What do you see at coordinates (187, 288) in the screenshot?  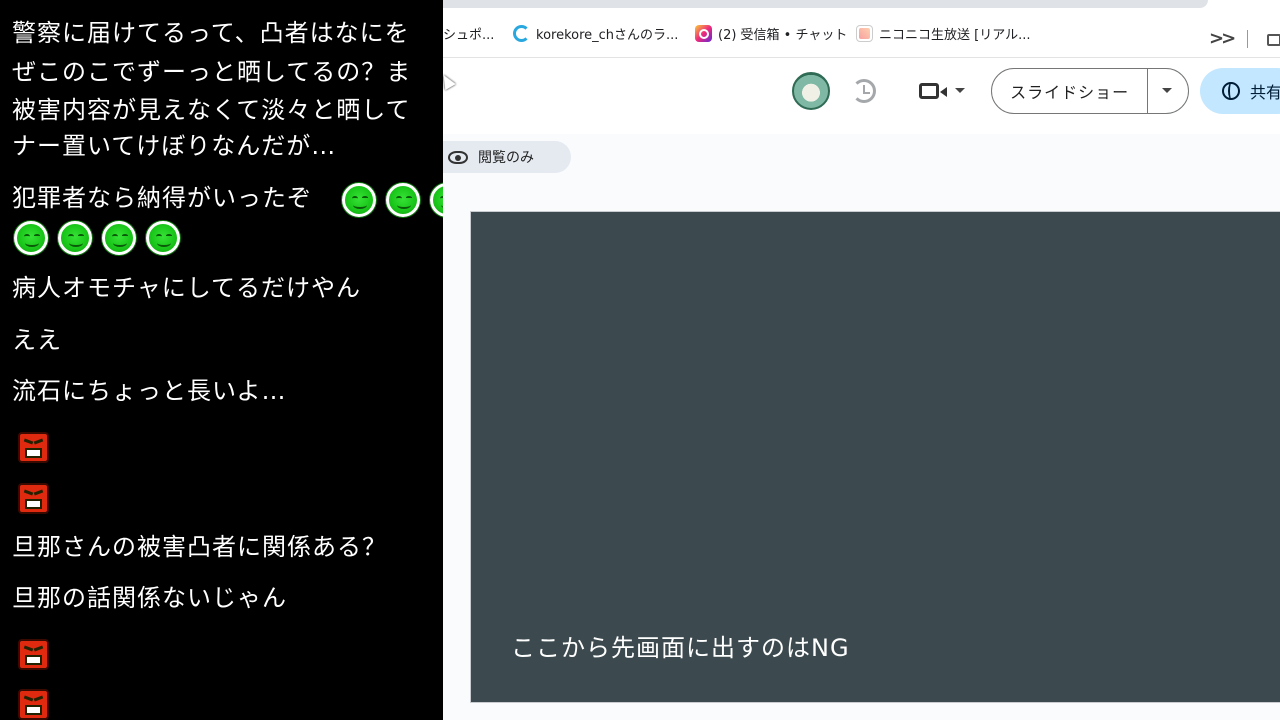 I see `chat-message: 病人オモチャにしてるだけやん` at bounding box center [187, 288].